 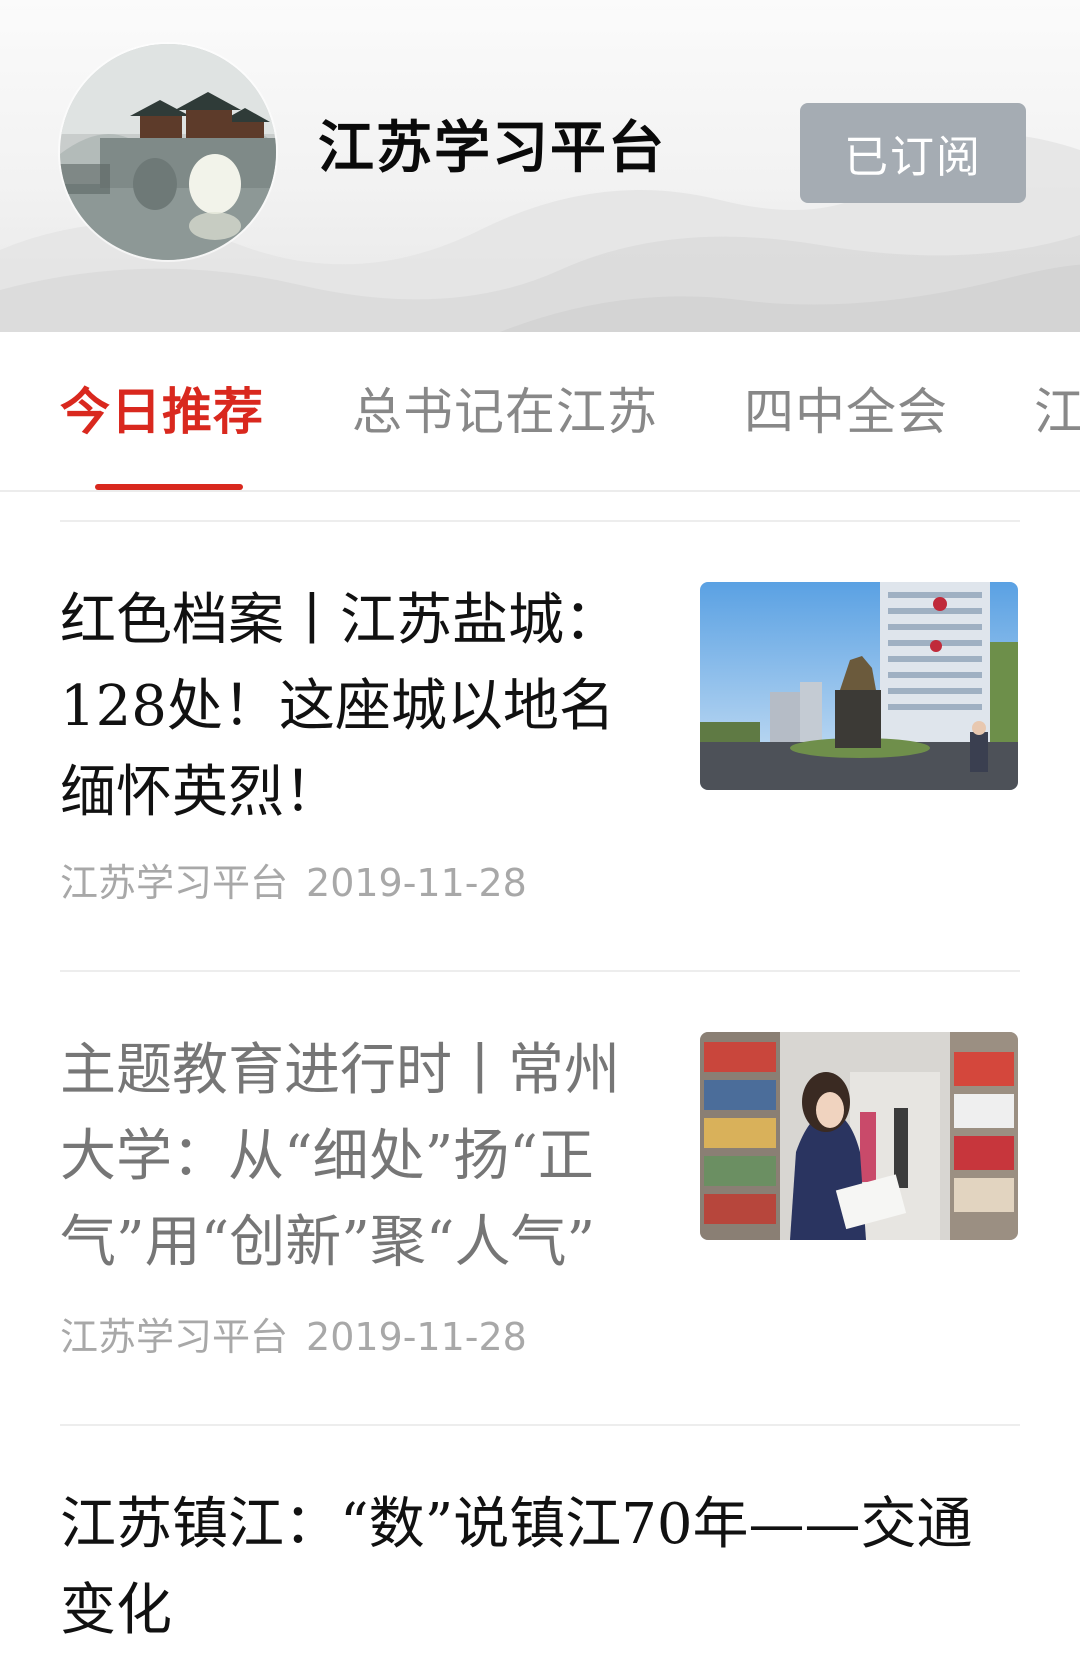 What do you see at coordinates (913, 153) in the screenshot?
I see `subscribed-button: 已订阅` at bounding box center [913, 153].